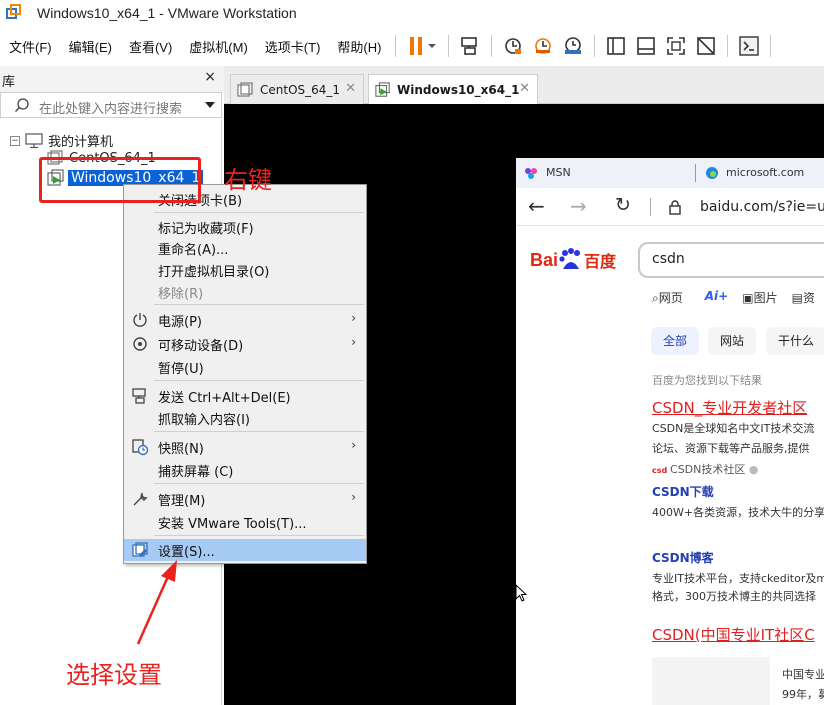  Describe the element at coordinates (705, 469) in the screenshot. I see `result-source: csd CSDN技术社区 ●` at that location.